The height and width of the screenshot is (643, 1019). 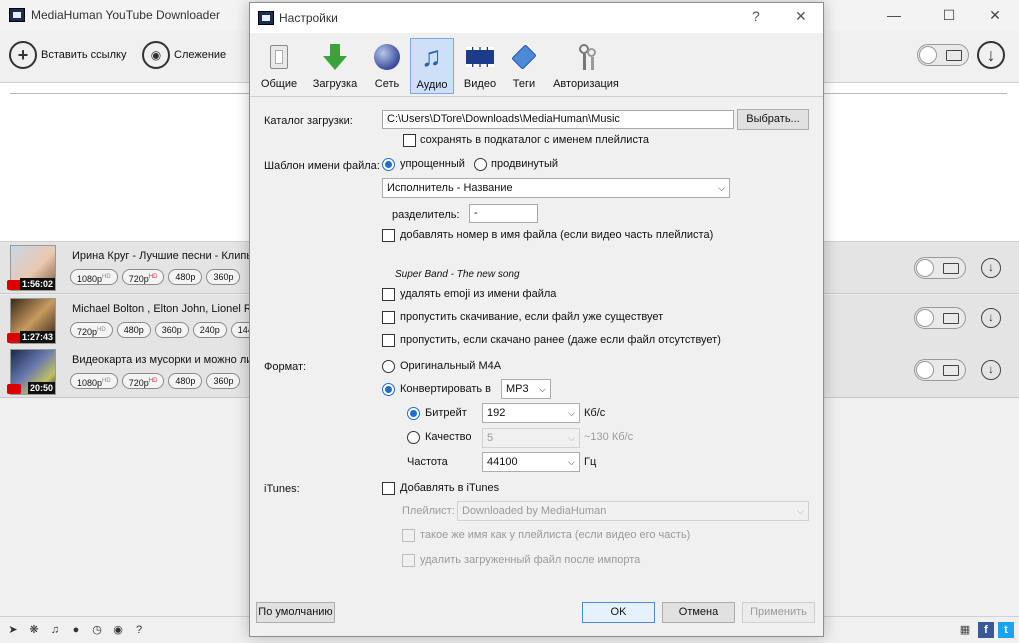 What do you see at coordinates (37, 284) in the screenshot?
I see `duration: 1:56:02` at bounding box center [37, 284].